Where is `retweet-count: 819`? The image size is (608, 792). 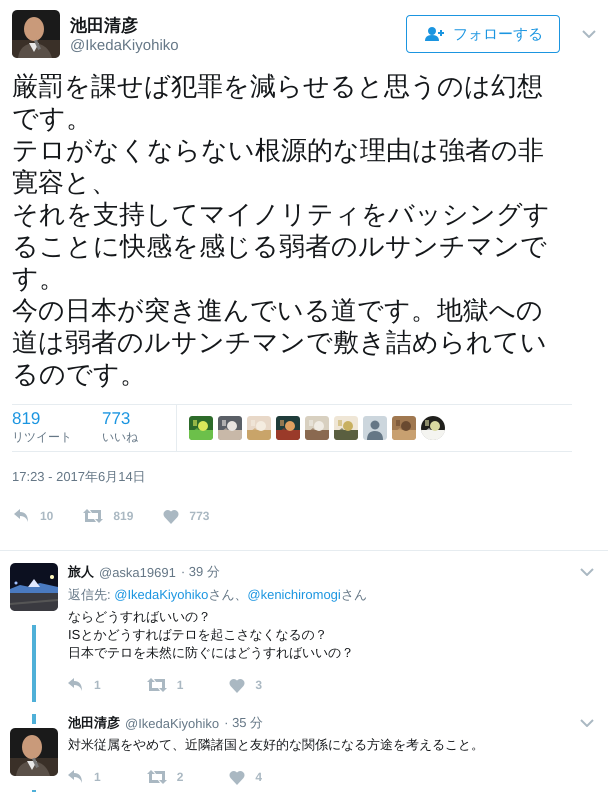 retweet-count: 819 is located at coordinates (123, 516).